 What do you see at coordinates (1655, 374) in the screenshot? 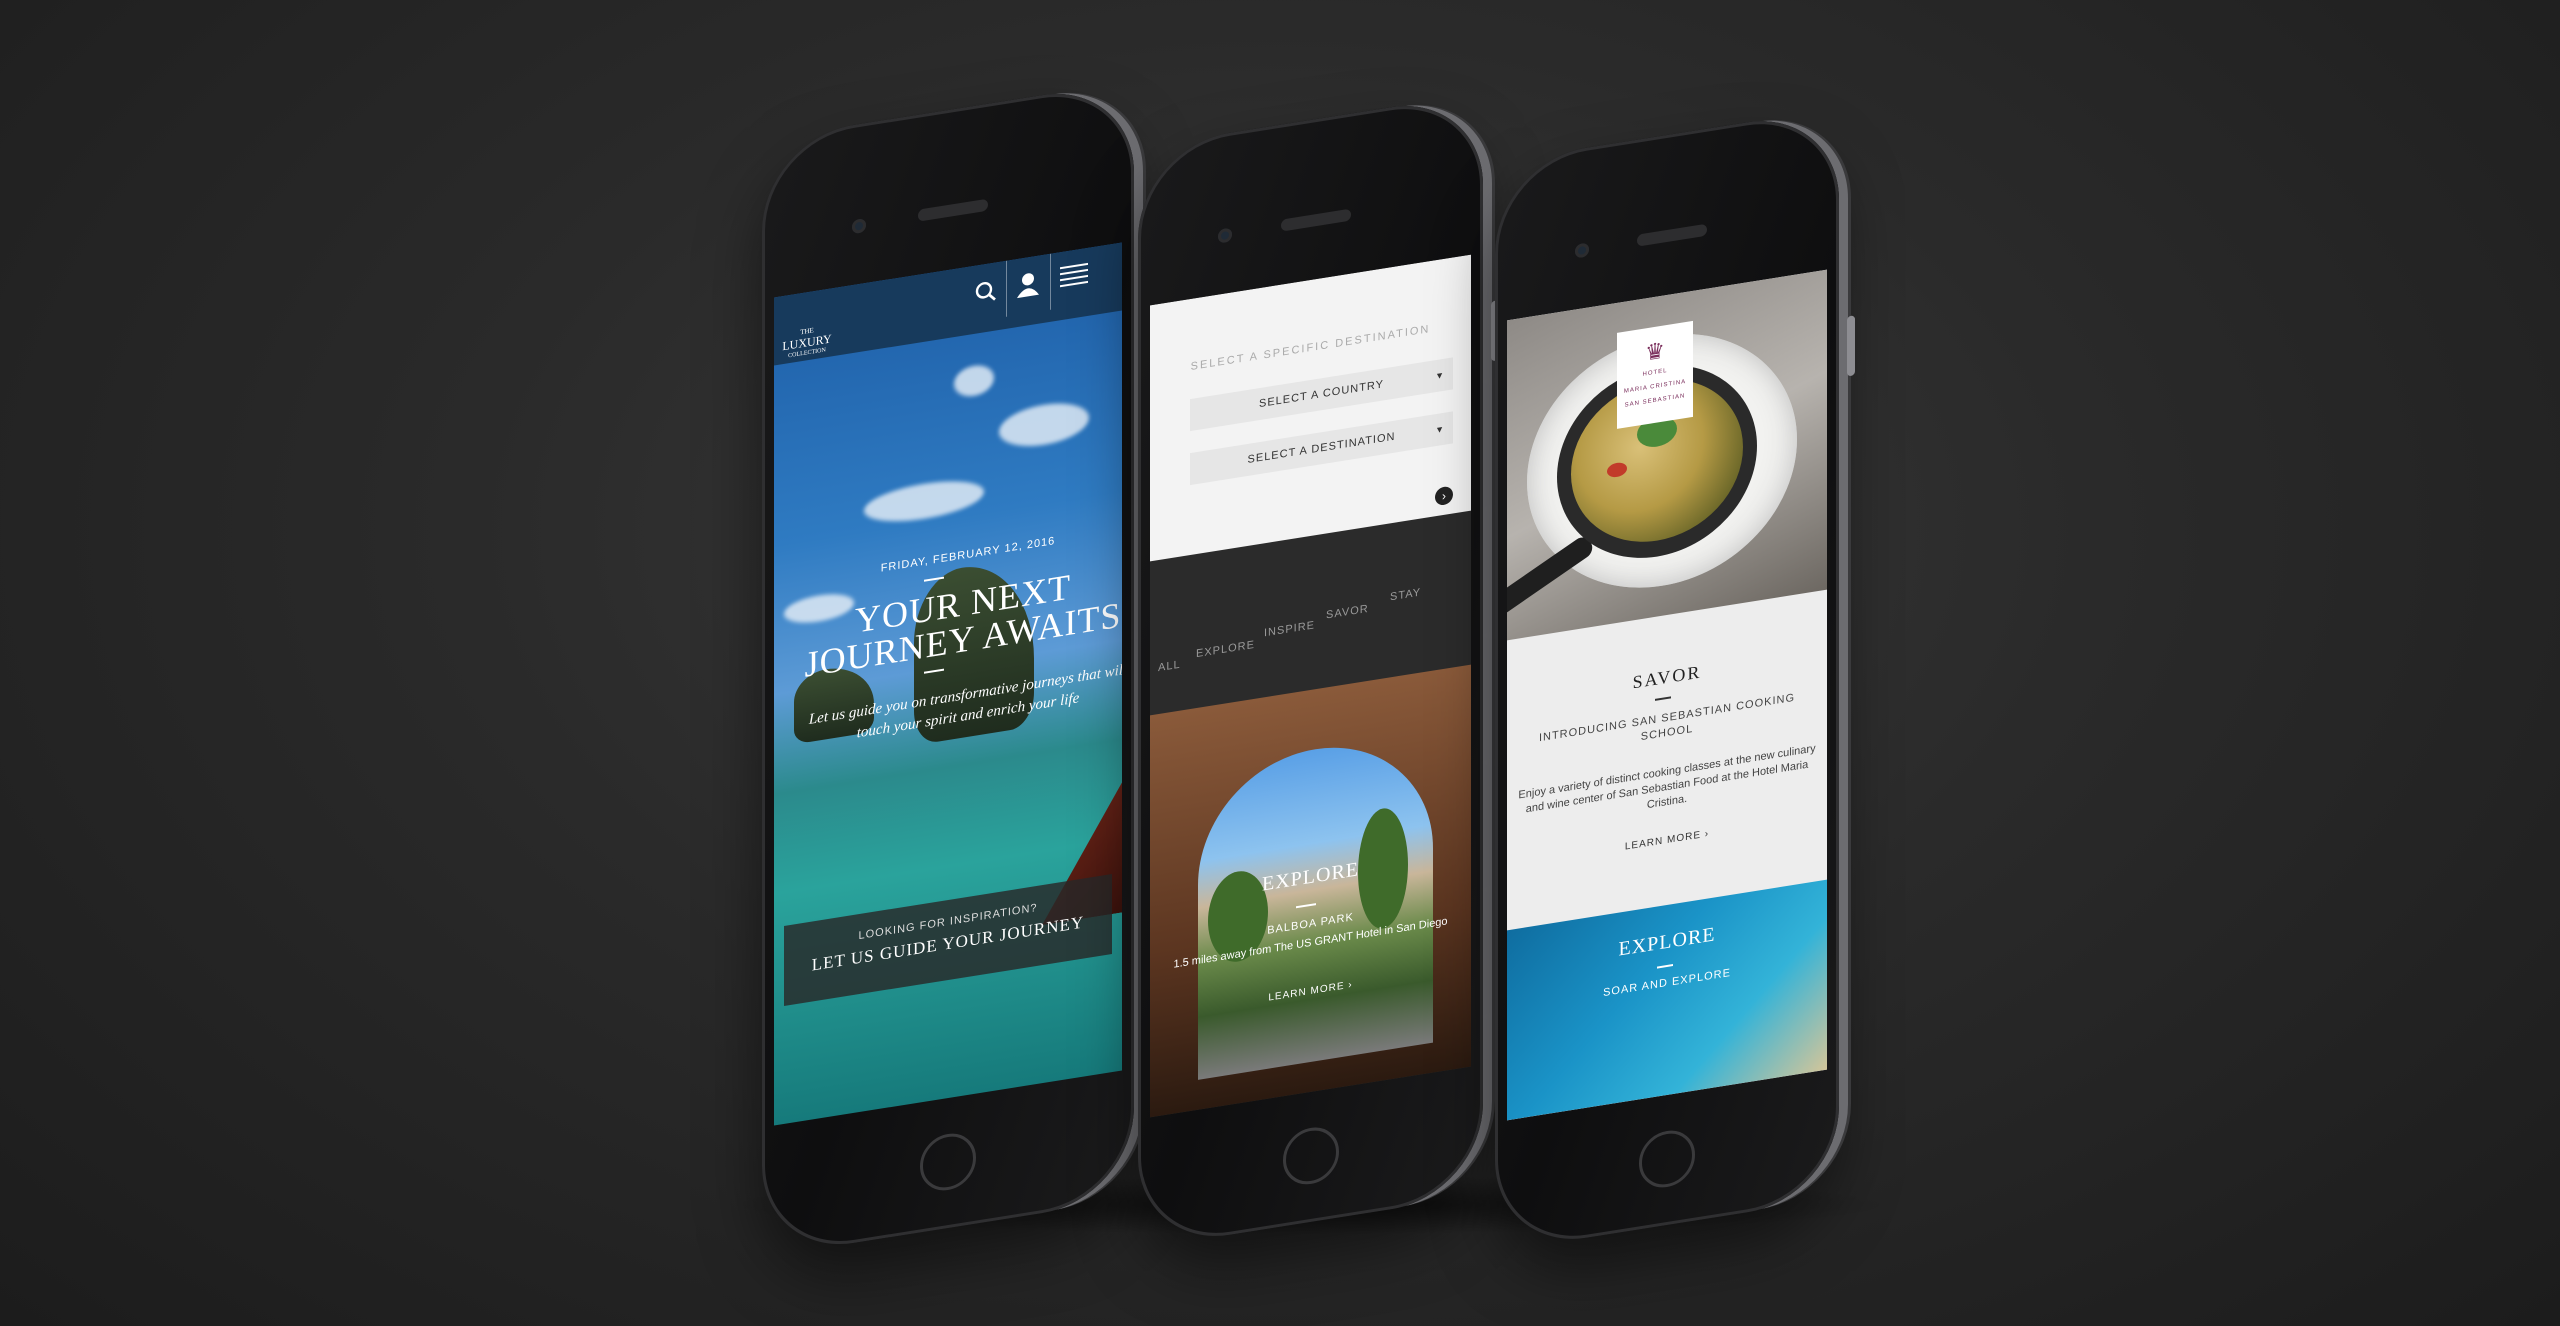
I see `hotel-badge: ♛ HOTEL MARIA CRISTINA SAN SEBASTIAN` at bounding box center [1655, 374].